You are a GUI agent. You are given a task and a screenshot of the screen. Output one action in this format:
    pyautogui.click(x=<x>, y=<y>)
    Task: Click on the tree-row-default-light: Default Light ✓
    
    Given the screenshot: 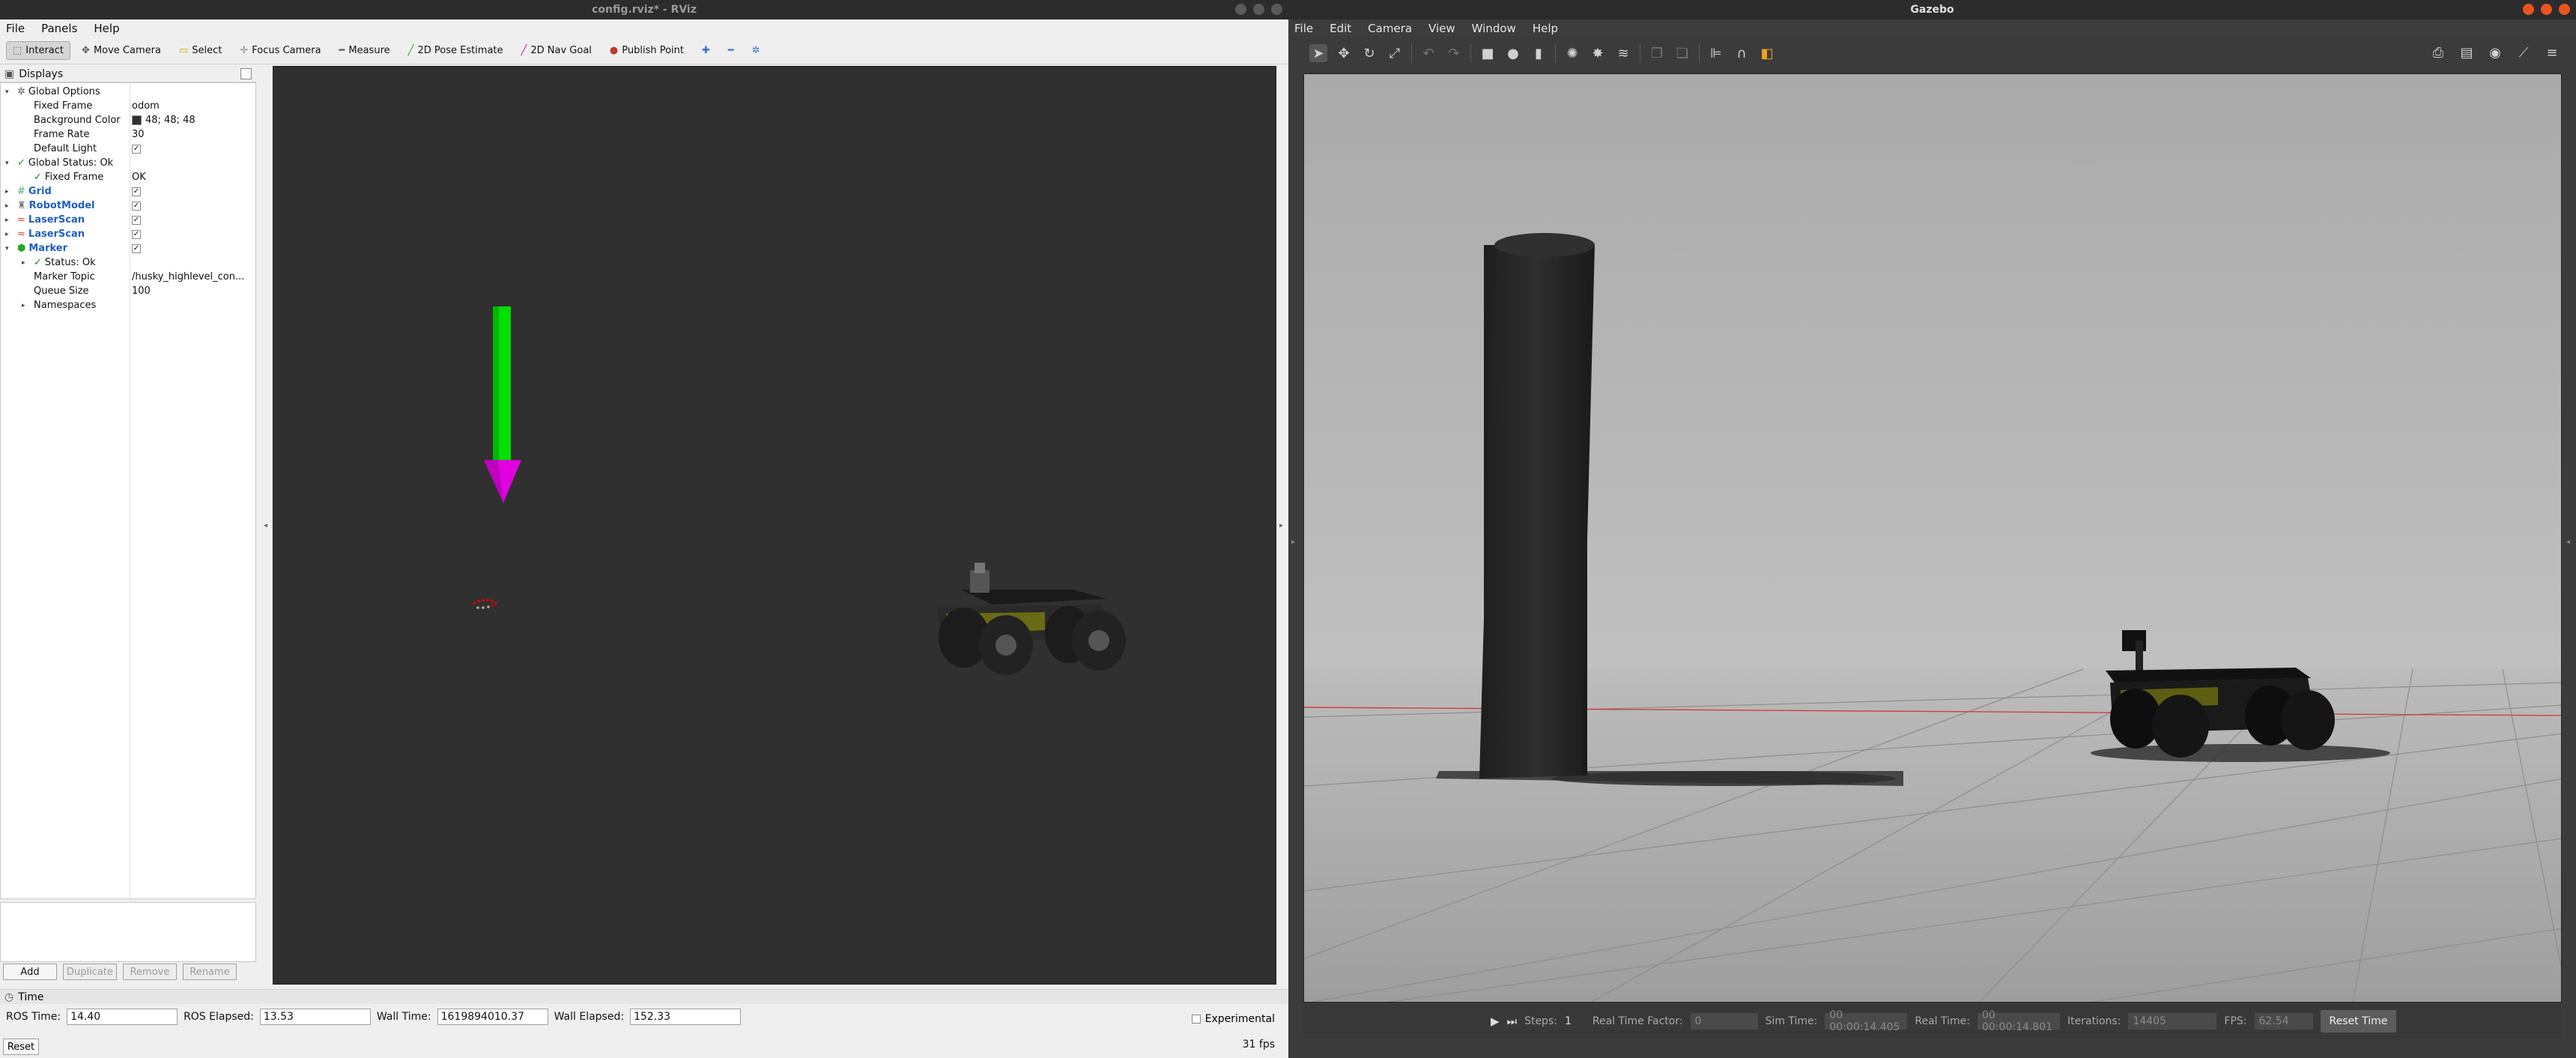 What is the action you would take?
    pyautogui.click(x=128, y=149)
    